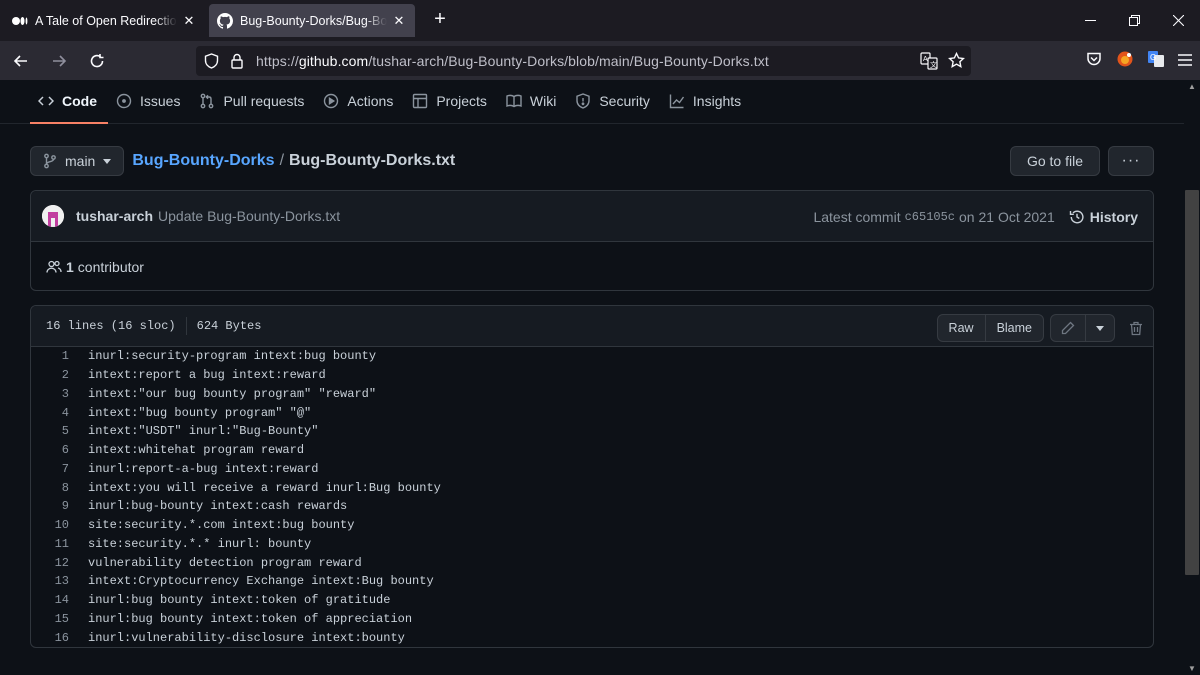  I want to click on trash-icon, so click(1136, 328).